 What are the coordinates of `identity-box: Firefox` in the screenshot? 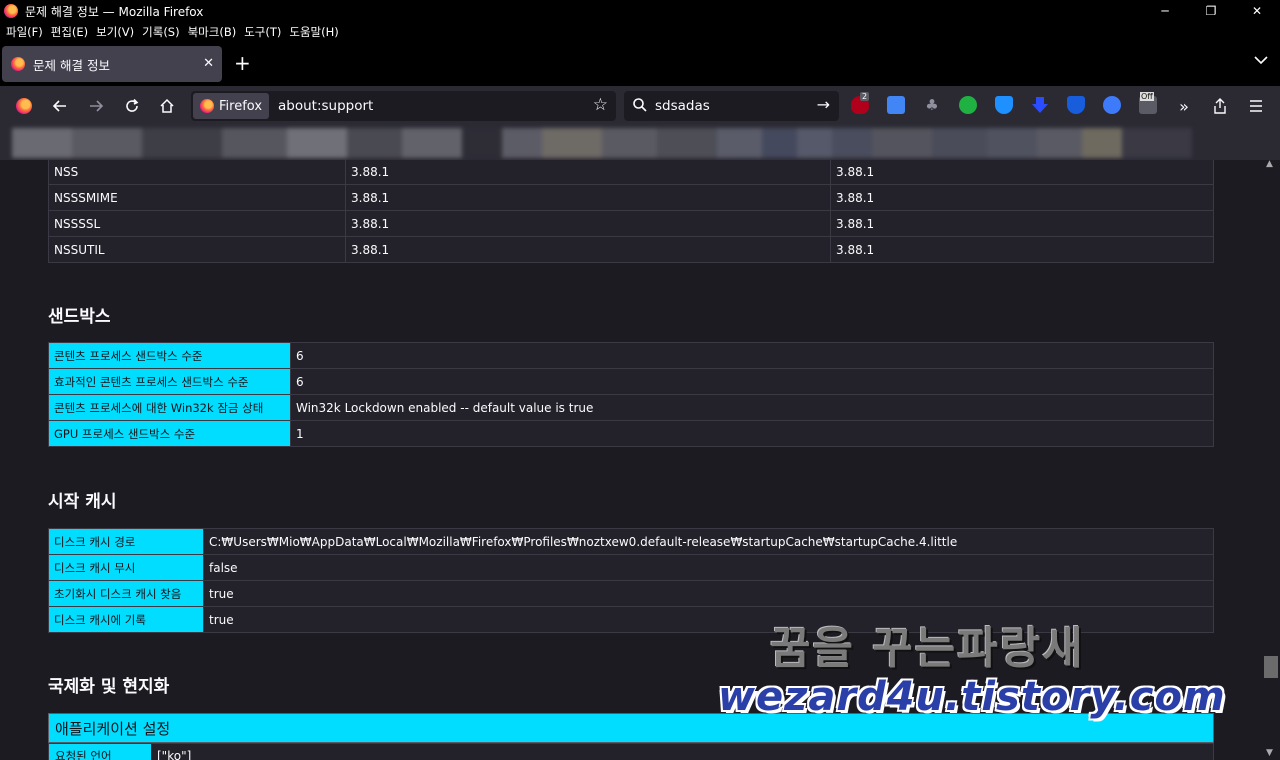 It's located at (231, 106).